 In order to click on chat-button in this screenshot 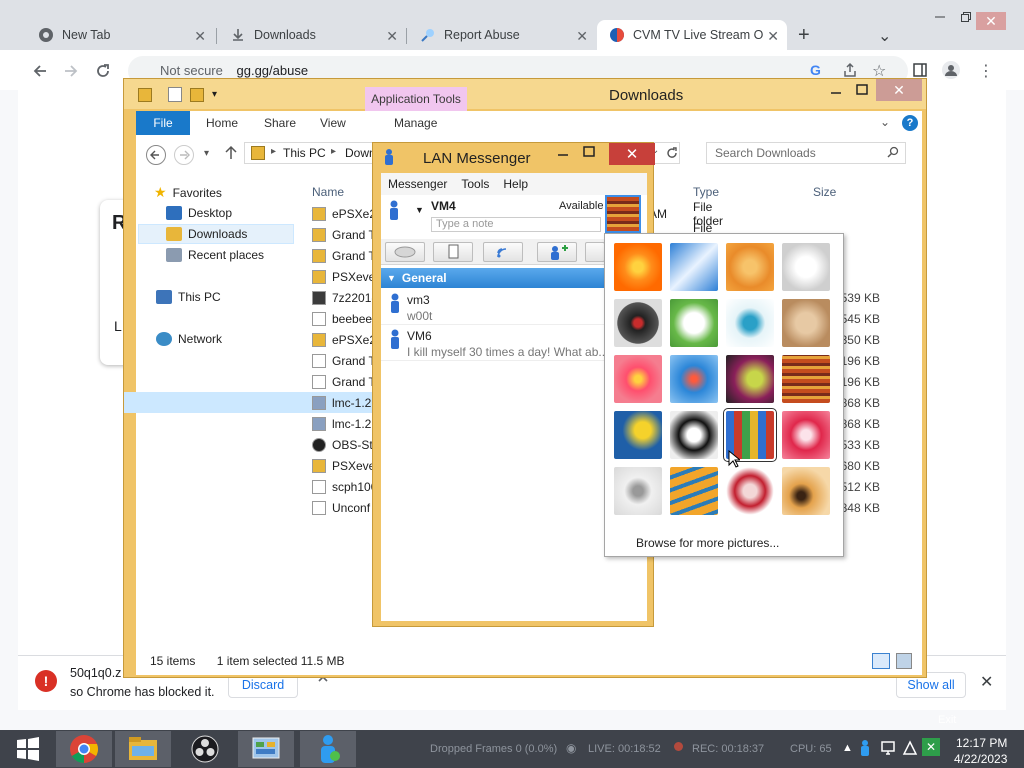, I will do `click(405, 252)`.